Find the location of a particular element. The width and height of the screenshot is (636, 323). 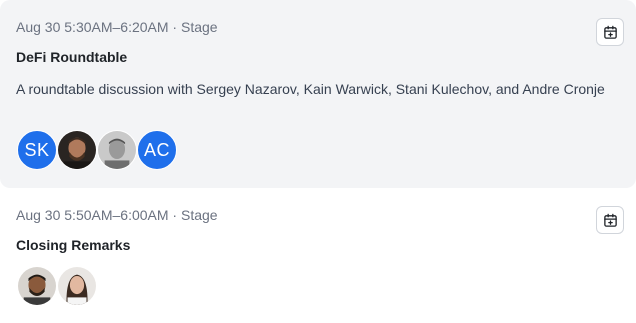

avatar-initials: AC is located at coordinates (156, 149).